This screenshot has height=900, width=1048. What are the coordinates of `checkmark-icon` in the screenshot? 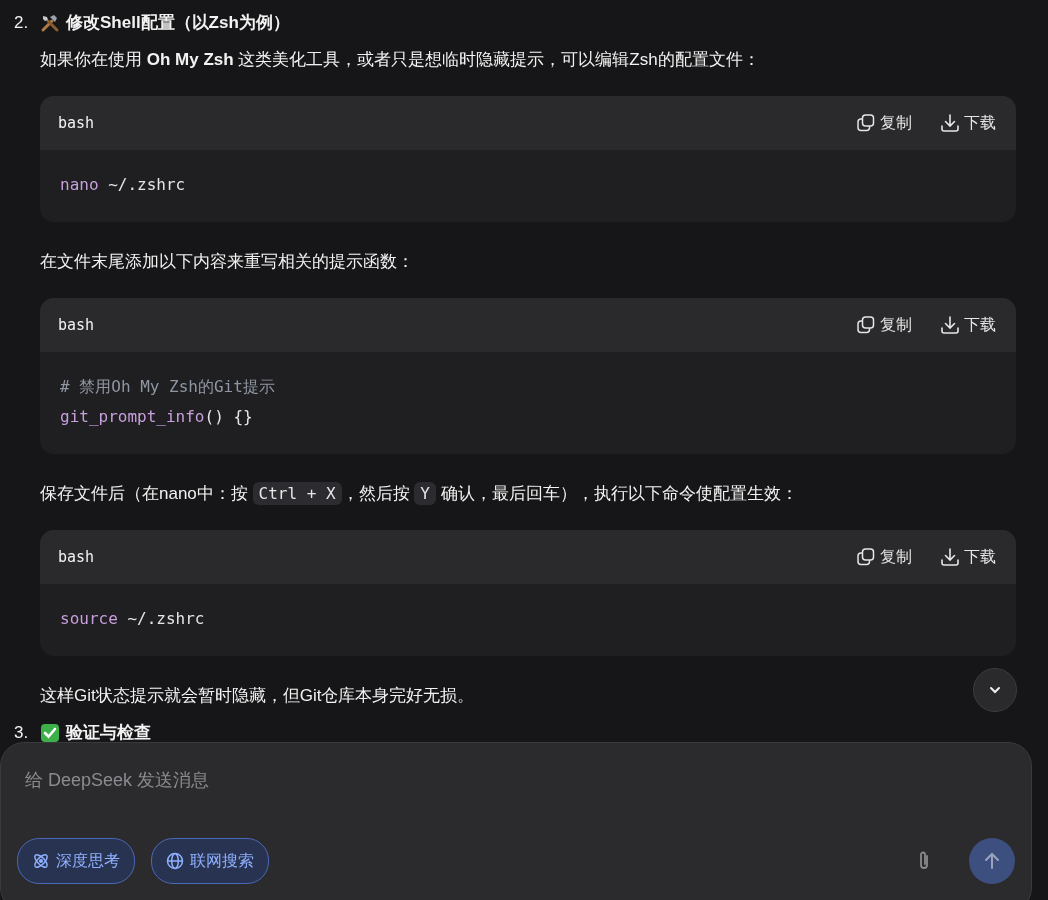 It's located at (50, 733).